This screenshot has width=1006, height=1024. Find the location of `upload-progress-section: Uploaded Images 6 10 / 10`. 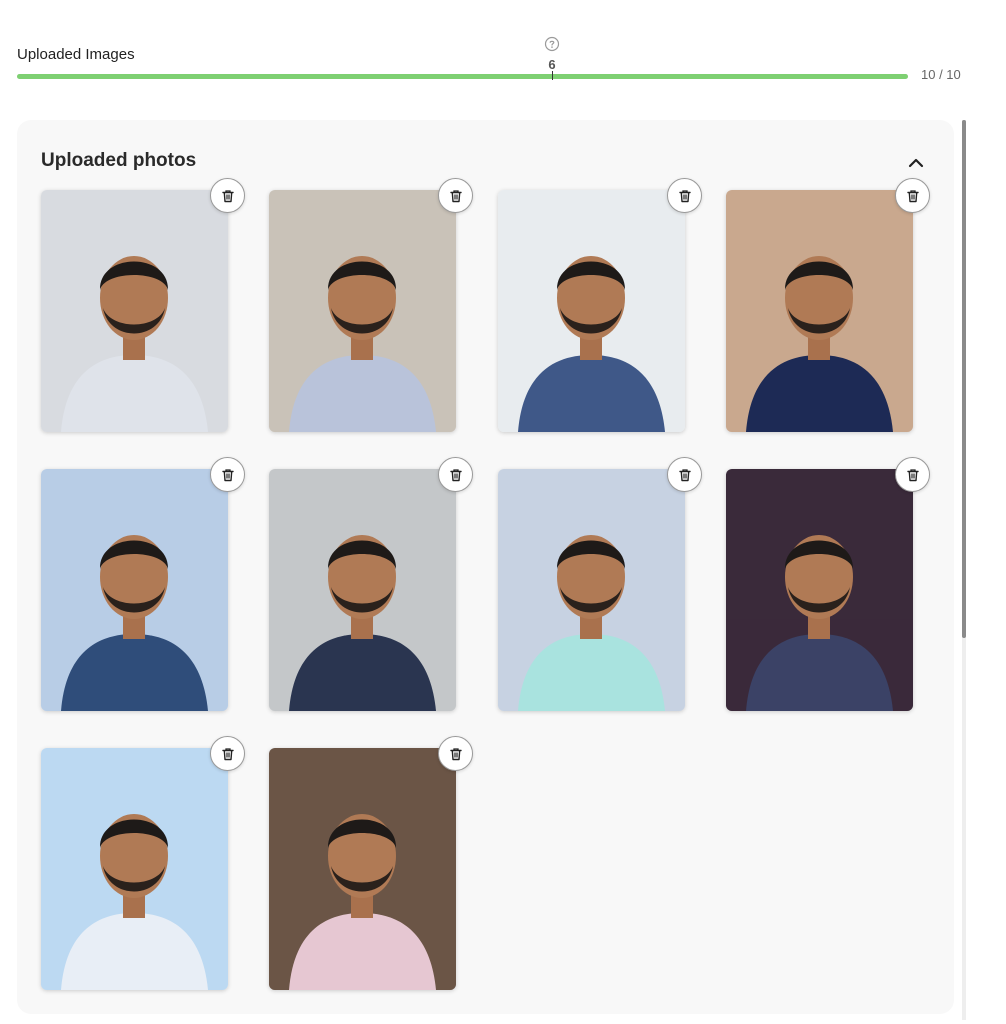

upload-progress-section: Uploaded Images 6 10 / 10 is located at coordinates (494, 64).